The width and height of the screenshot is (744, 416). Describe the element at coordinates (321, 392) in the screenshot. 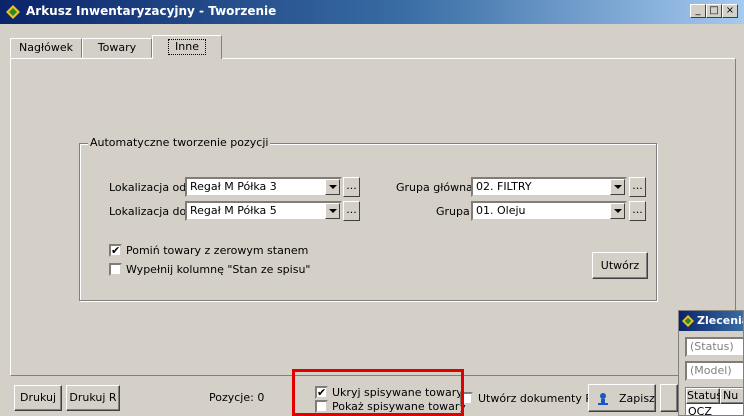

I see `hide-listed-checkbox: ✔` at that location.